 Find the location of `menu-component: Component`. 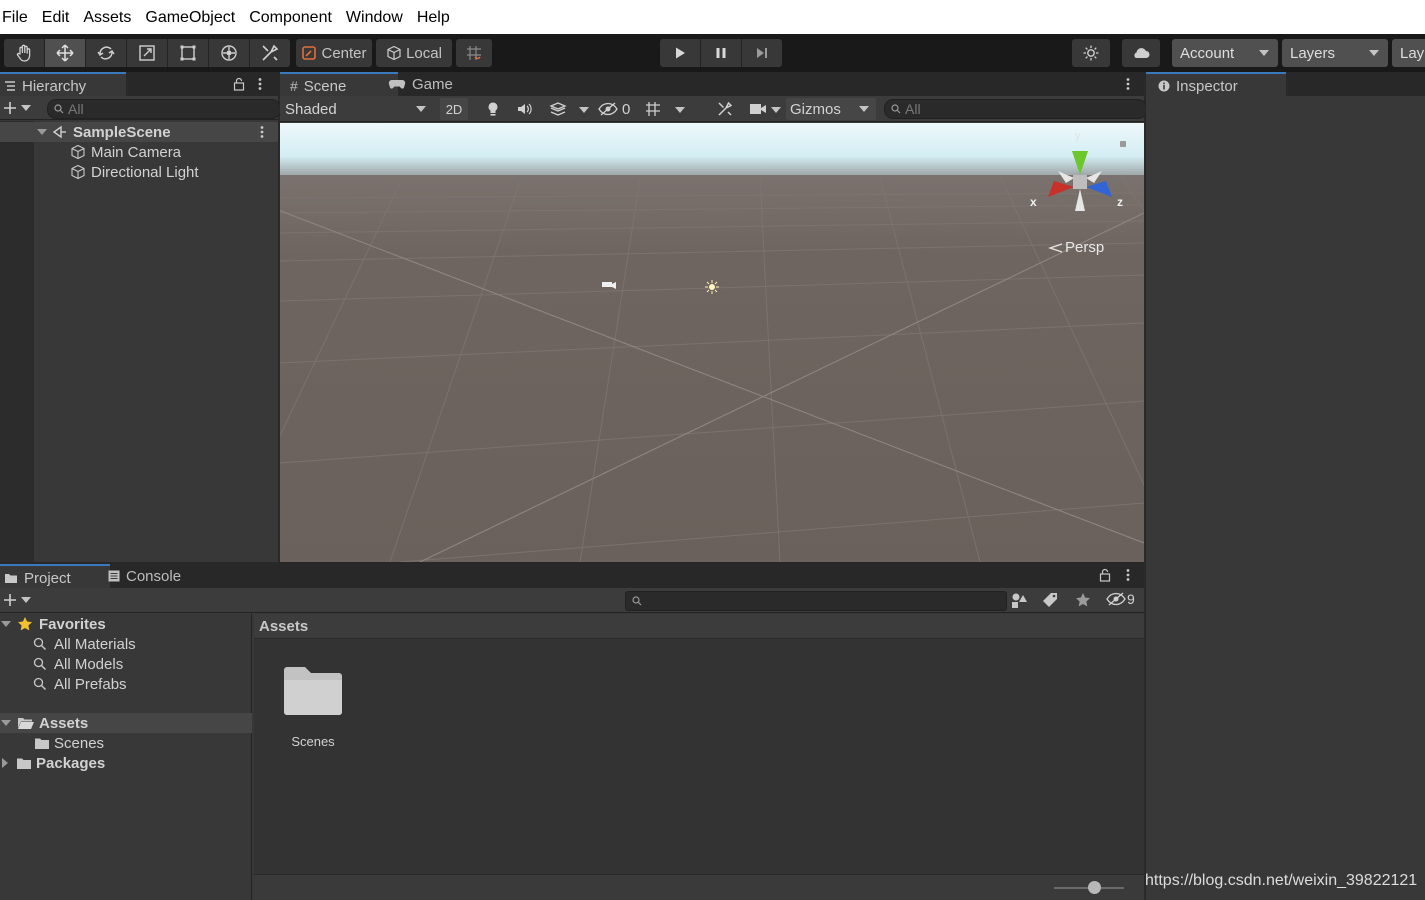

menu-component: Component is located at coordinates (290, 21).